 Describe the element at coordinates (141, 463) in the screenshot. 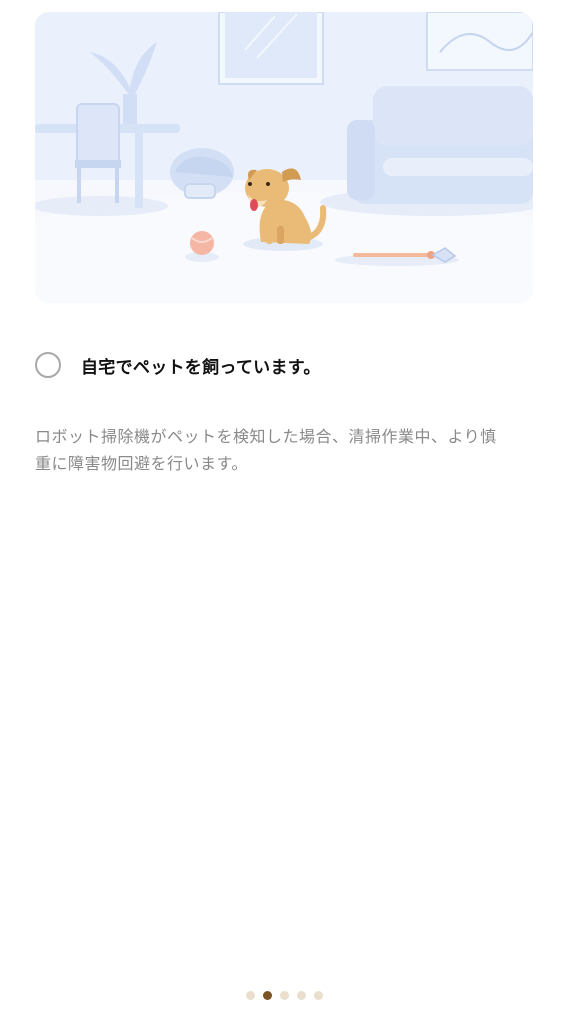

I see `description-line-2: 重に障害物回避を行います。` at that location.